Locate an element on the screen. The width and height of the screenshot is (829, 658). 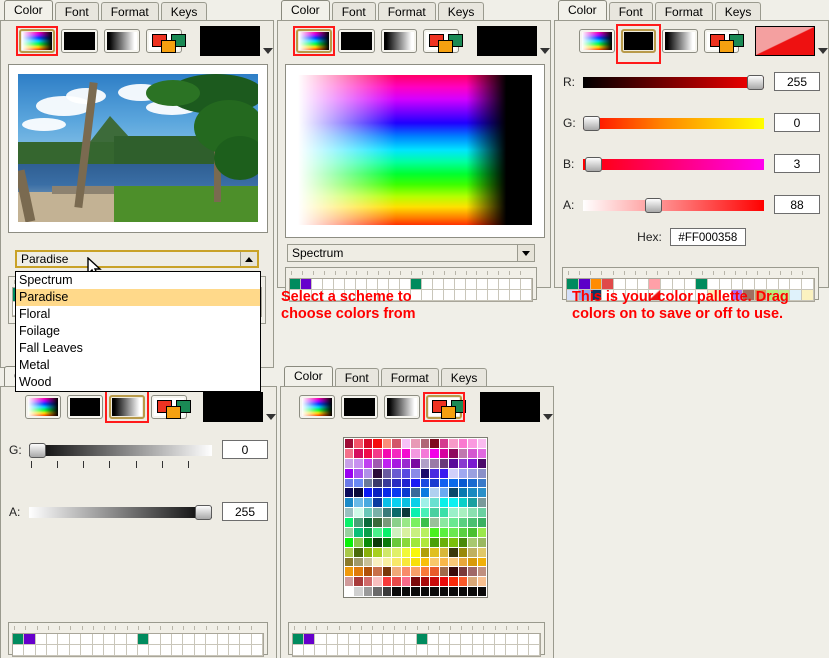
slider-thumb-b is located at coordinates (593, 164).